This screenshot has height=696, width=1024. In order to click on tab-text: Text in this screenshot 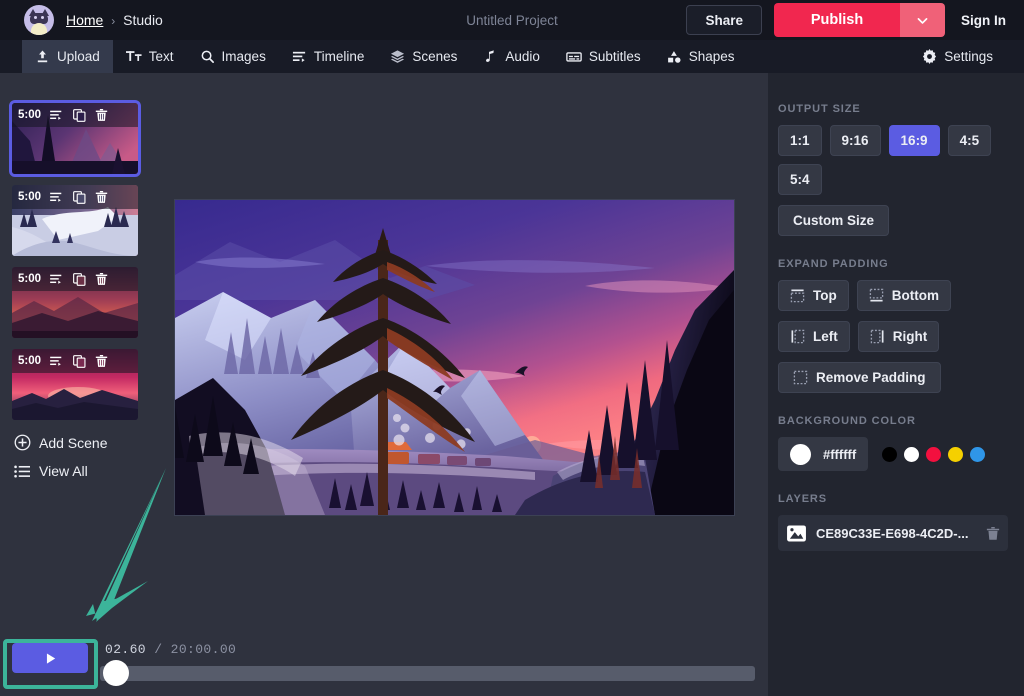, I will do `click(150, 56)`.